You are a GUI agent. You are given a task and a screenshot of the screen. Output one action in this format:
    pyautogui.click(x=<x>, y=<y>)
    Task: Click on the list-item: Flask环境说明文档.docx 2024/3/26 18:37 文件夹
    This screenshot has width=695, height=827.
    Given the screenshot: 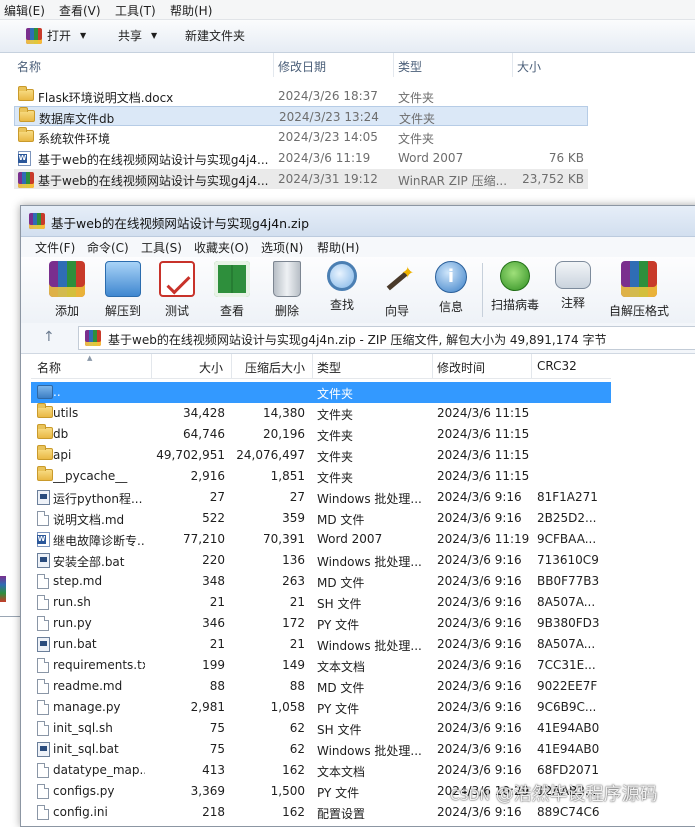 What is the action you would take?
    pyautogui.click(x=301, y=96)
    